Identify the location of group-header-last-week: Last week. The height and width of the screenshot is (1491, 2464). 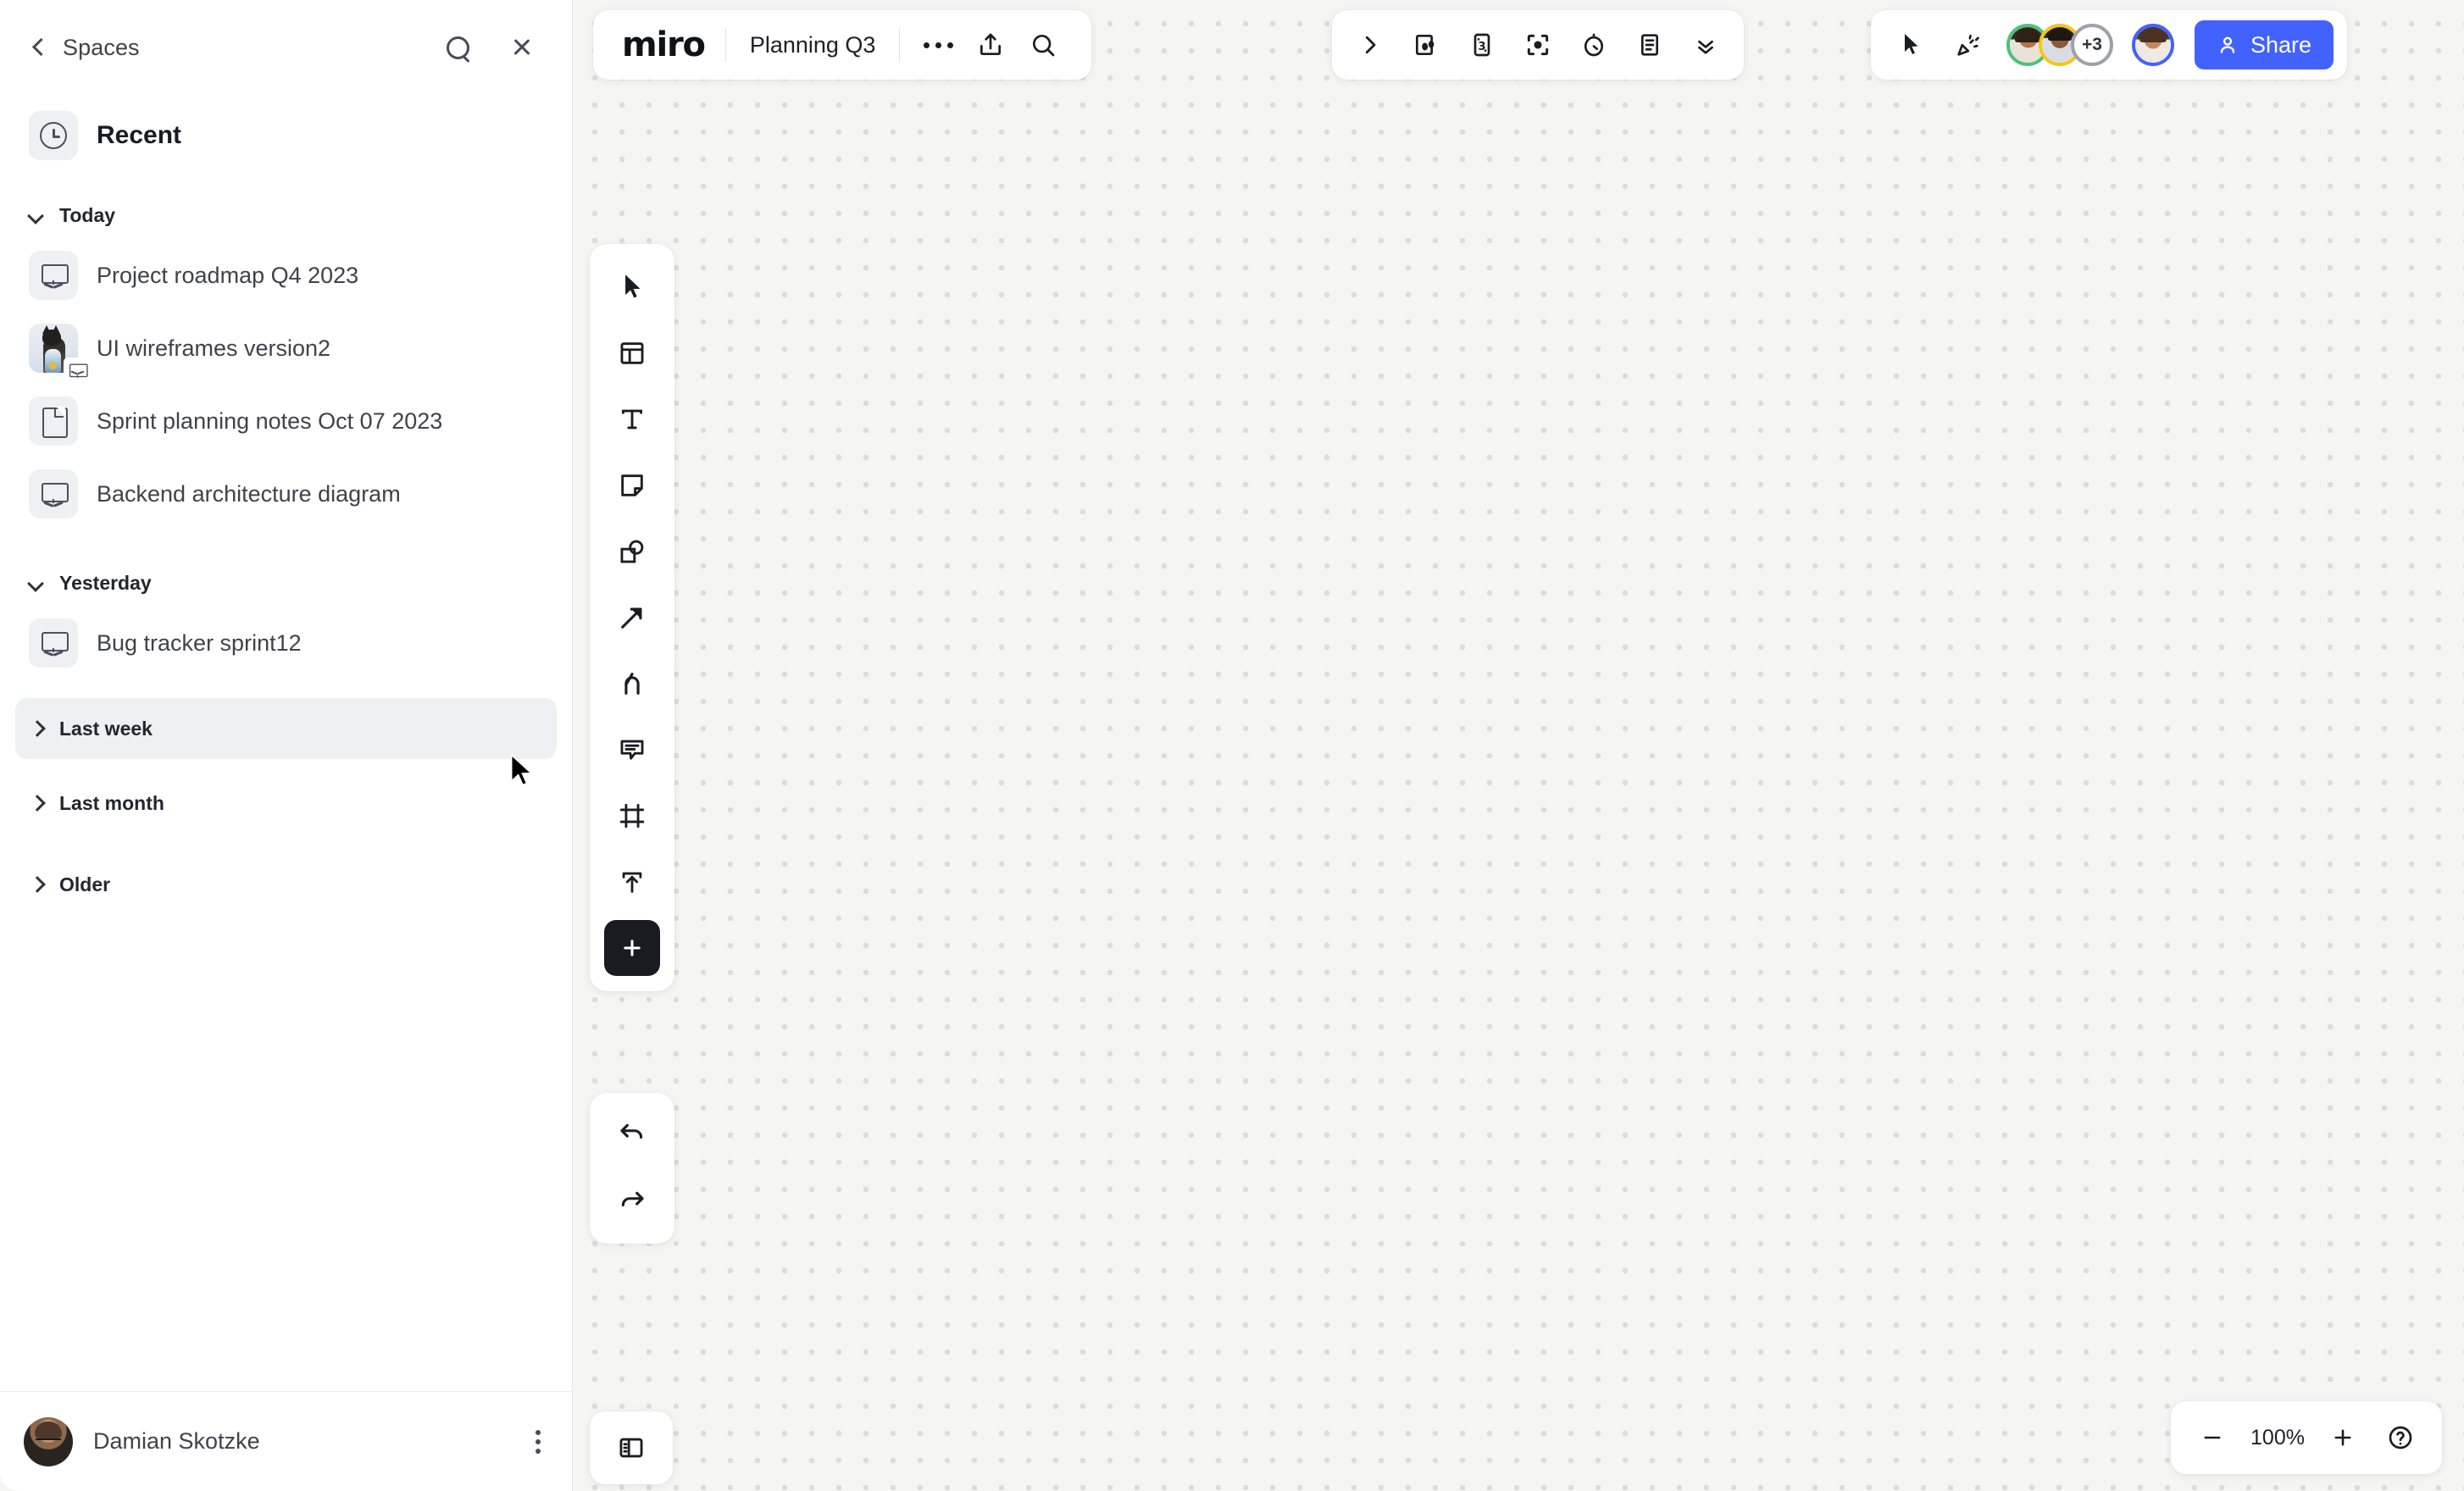
(286, 728).